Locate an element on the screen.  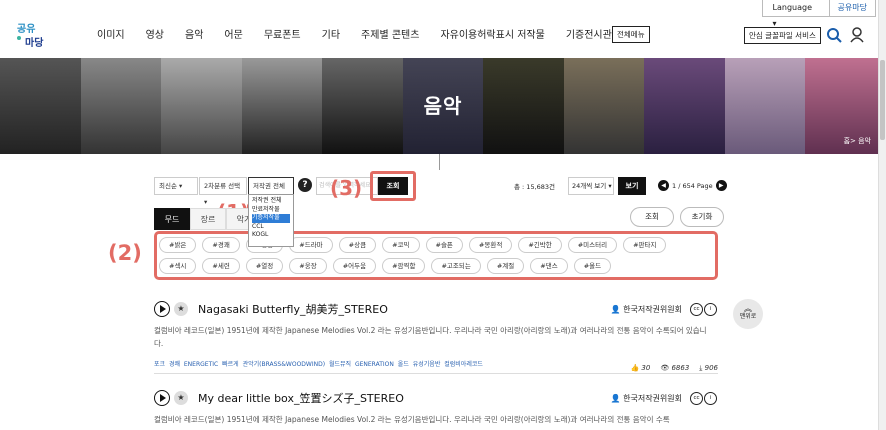
main-nav: 이미지 영상 음악 어문 무료폰트 기타 주제별 콘텐츠 자유이용허락표시 저작물 기증전시관 is located at coordinates (365, 33).